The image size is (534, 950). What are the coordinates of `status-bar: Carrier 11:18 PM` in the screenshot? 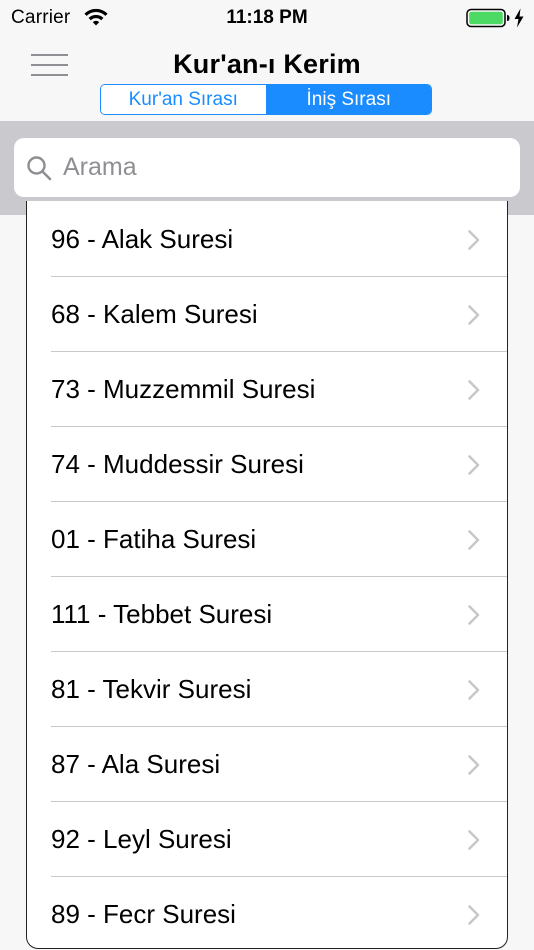 It's located at (267, 19).